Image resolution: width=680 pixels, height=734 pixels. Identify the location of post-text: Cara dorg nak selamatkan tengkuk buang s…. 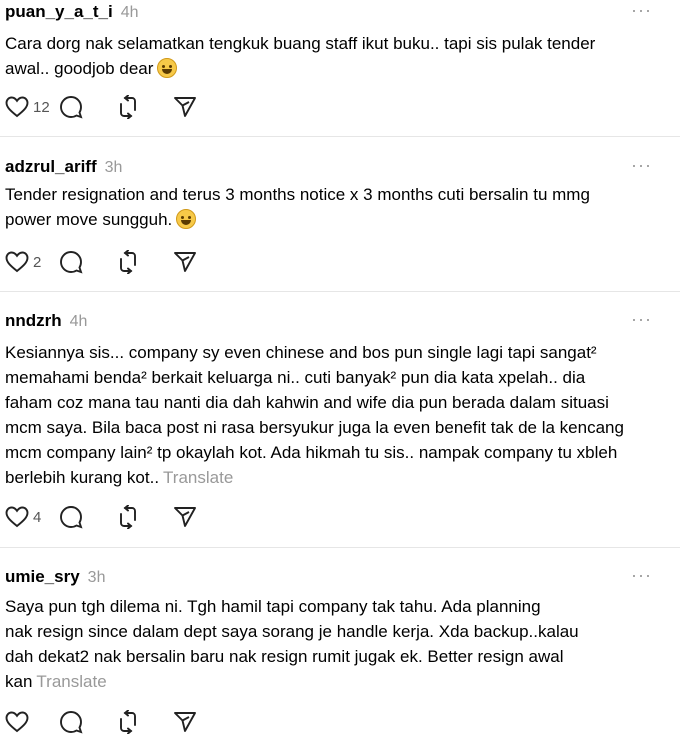
(300, 56).